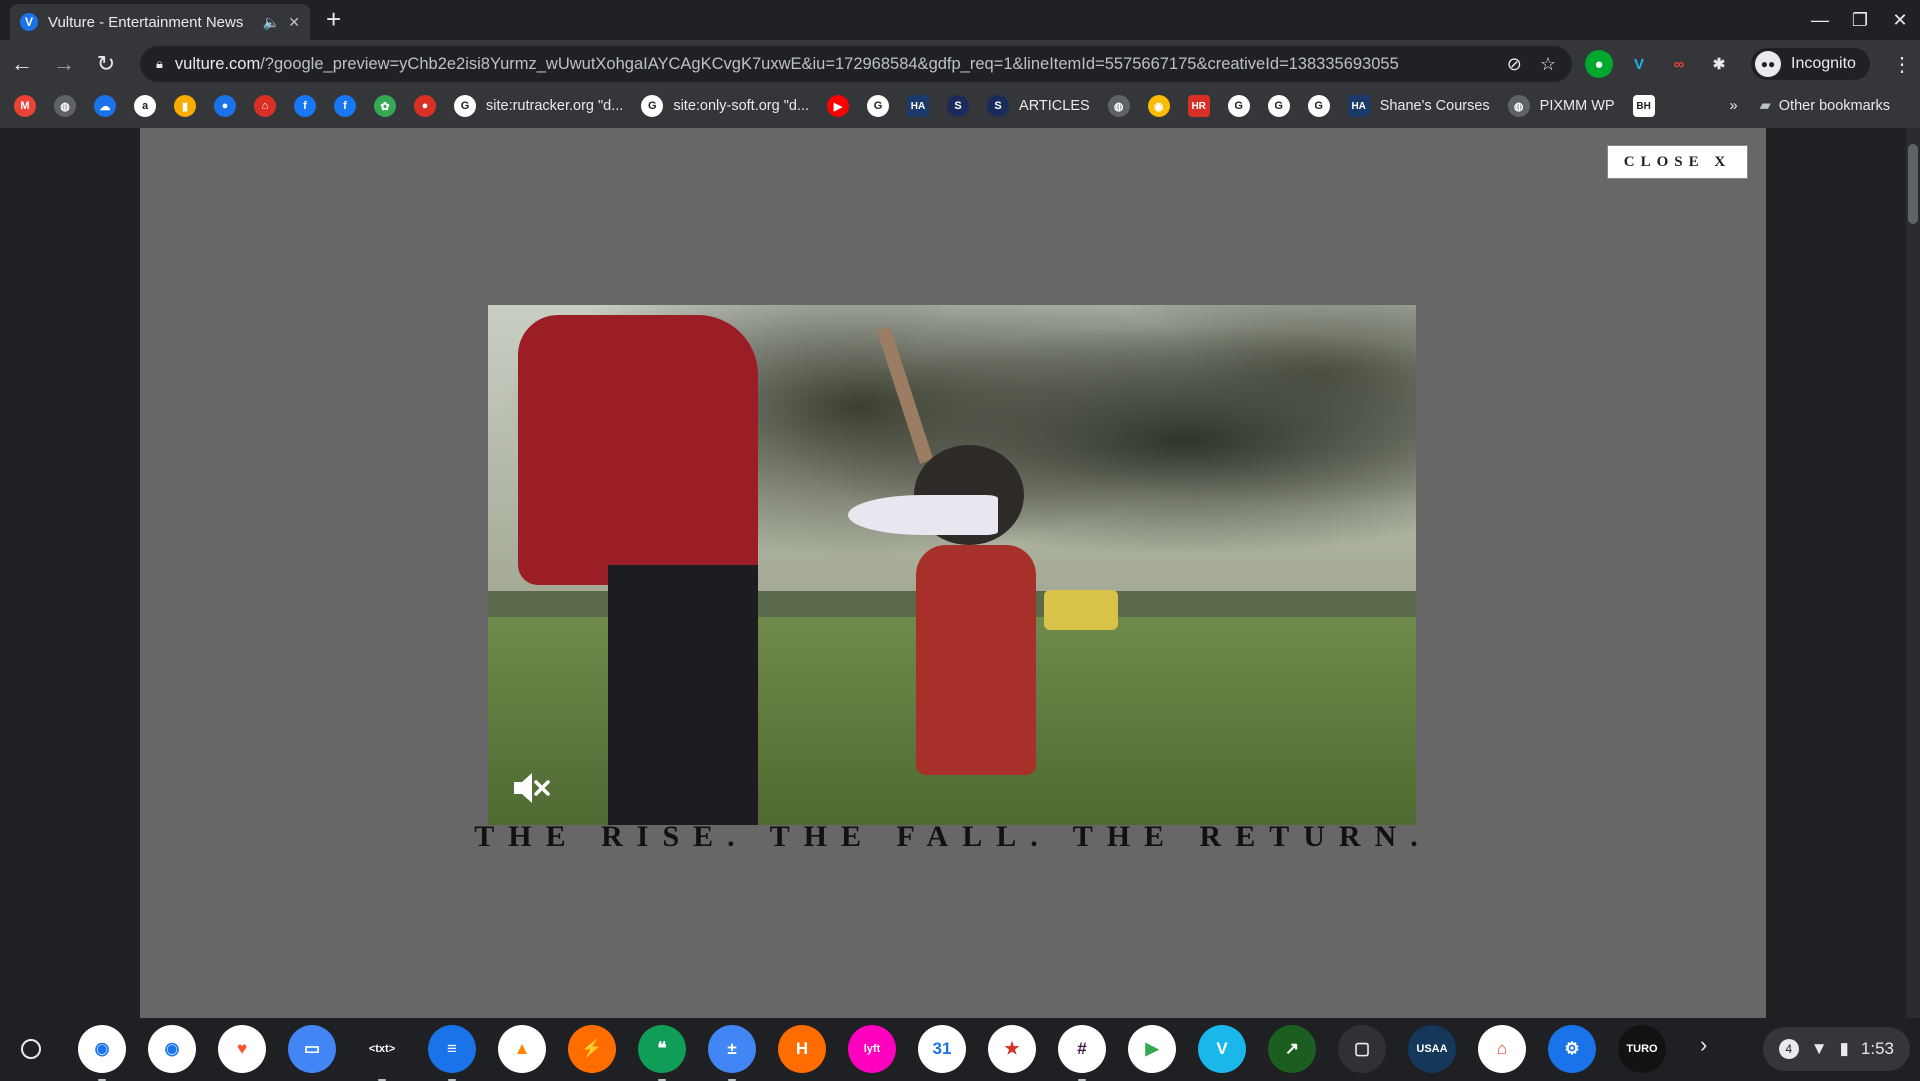  Describe the element at coordinates (1572, 1049) in the screenshot. I see `settings-icon: ⚙` at that location.